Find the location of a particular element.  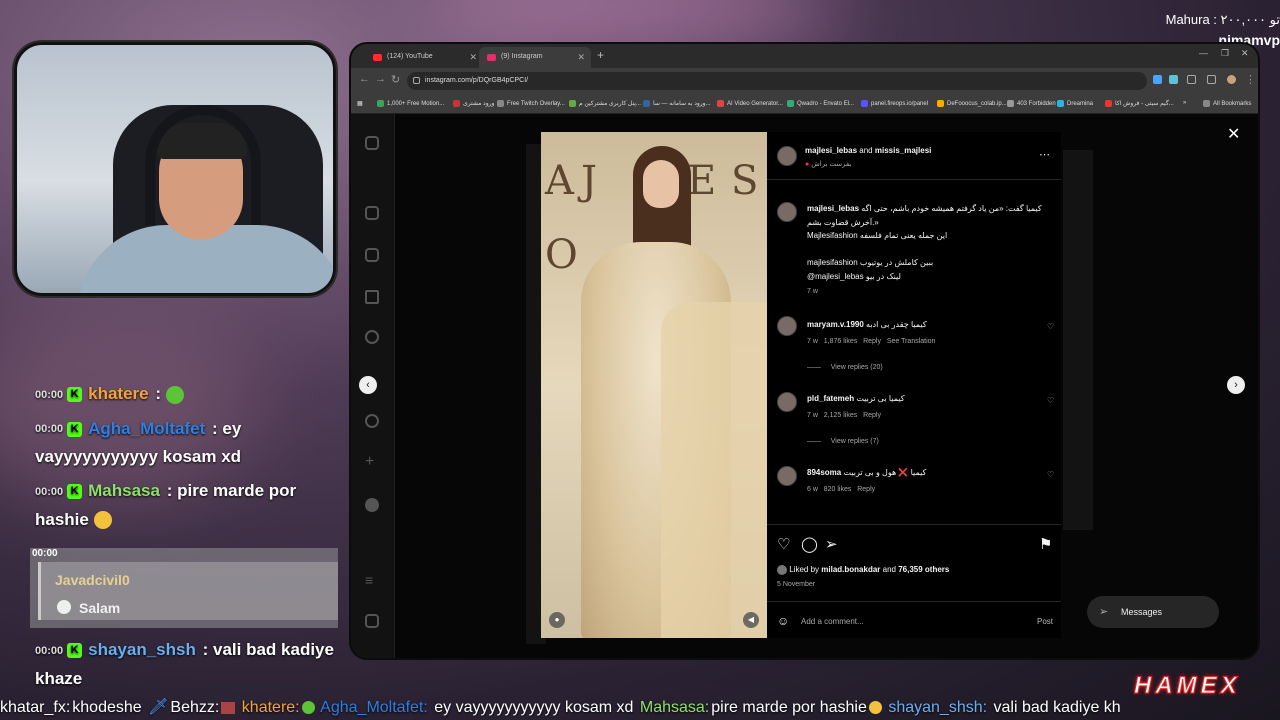

ticker-text: khodeshe is located at coordinates (107, 707).